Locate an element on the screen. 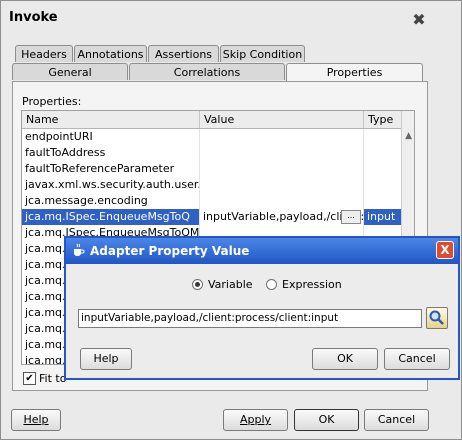 Image resolution: width=462 pixels, height=440 pixels. table-header: Name Value Type is located at coordinates (212, 120).